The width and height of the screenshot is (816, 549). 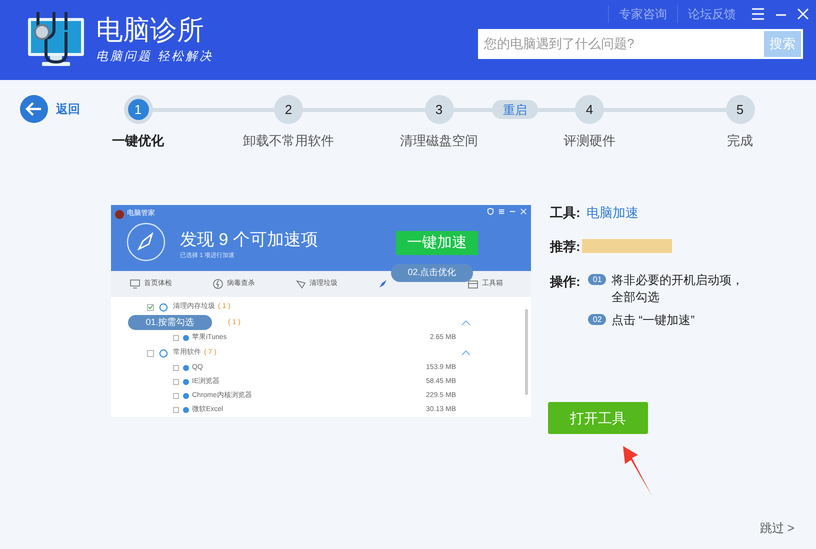 What do you see at coordinates (598, 418) in the screenshot?
I see `open-tool-button: 打开工具` at bounding box center [598, 418].